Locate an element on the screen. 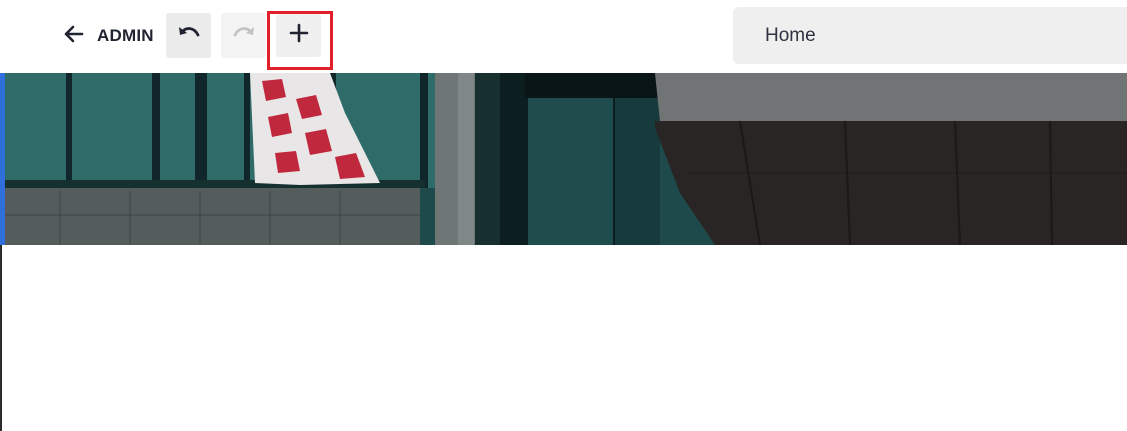 The width and height of the screenshot is (1127, 431). undo-icon is located at coordinates (189, 35).